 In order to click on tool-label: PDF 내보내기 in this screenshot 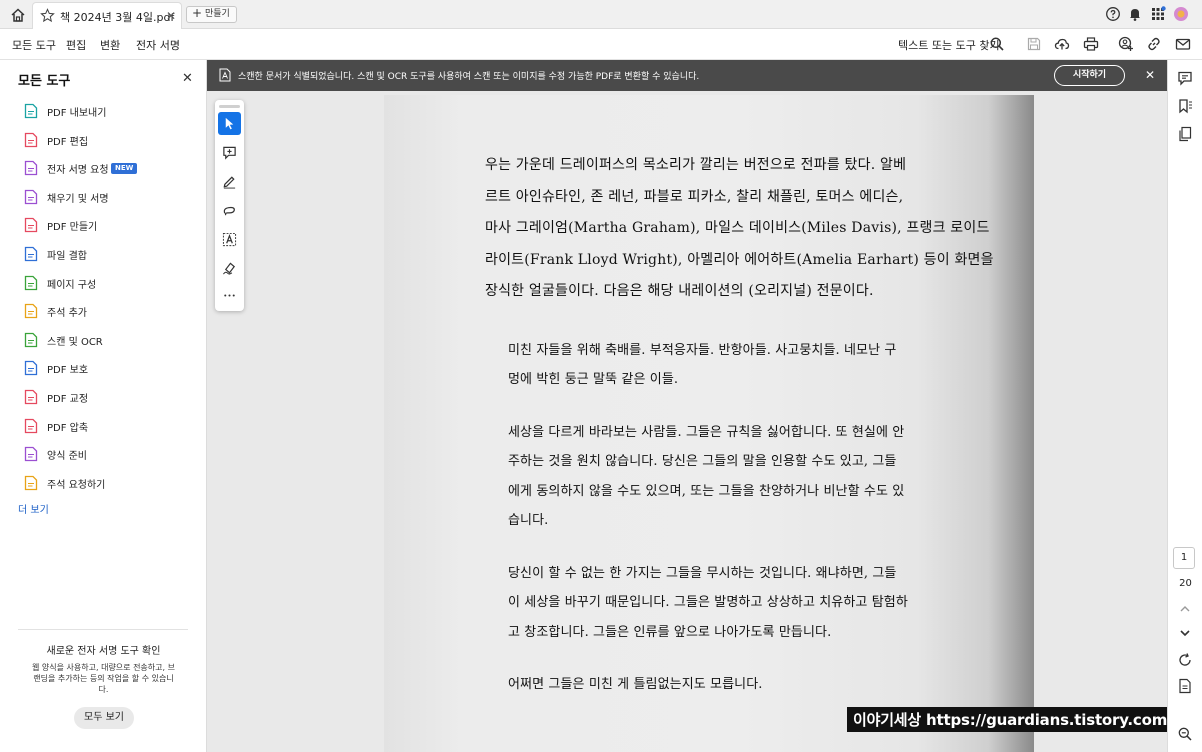, I will do `click(77, 113)`.